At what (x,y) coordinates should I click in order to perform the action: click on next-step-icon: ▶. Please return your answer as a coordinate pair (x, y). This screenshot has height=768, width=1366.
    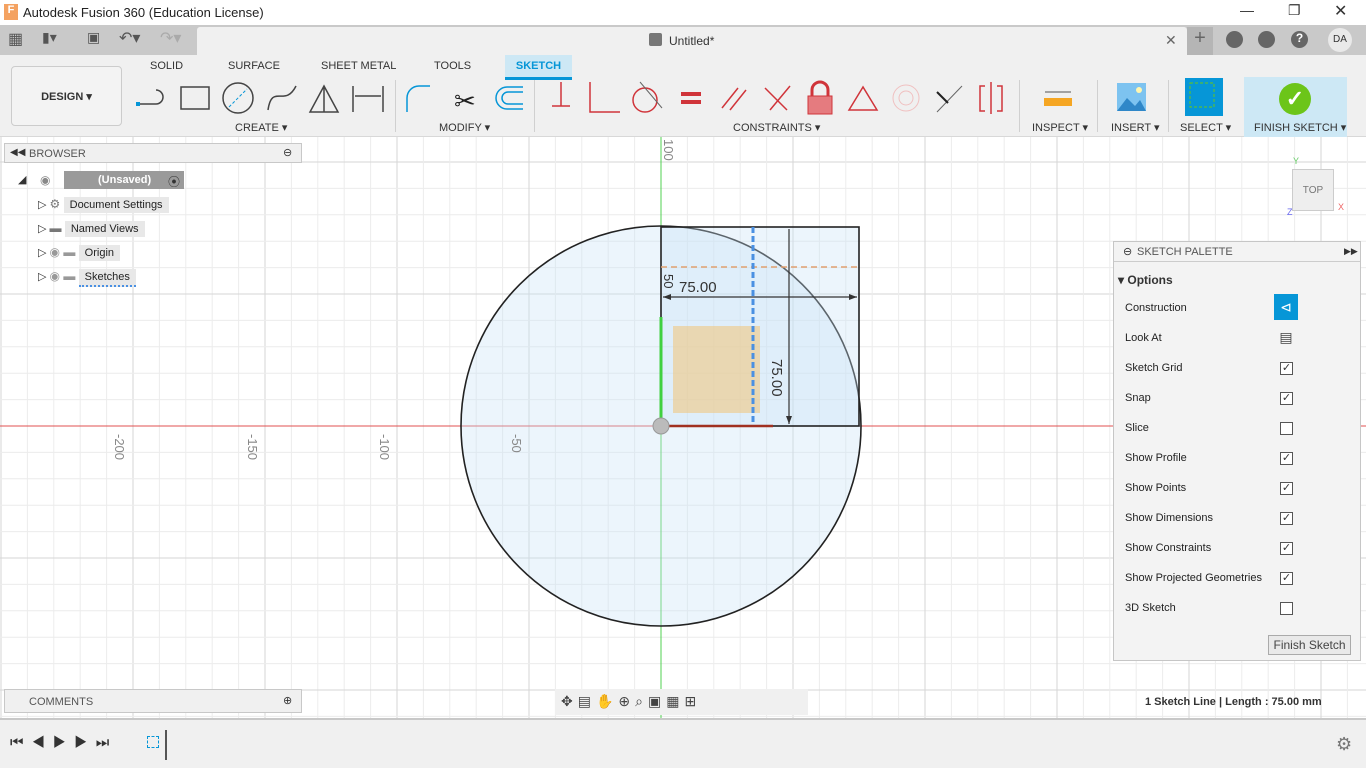
    Looking at the image, I should click on (84, 742).